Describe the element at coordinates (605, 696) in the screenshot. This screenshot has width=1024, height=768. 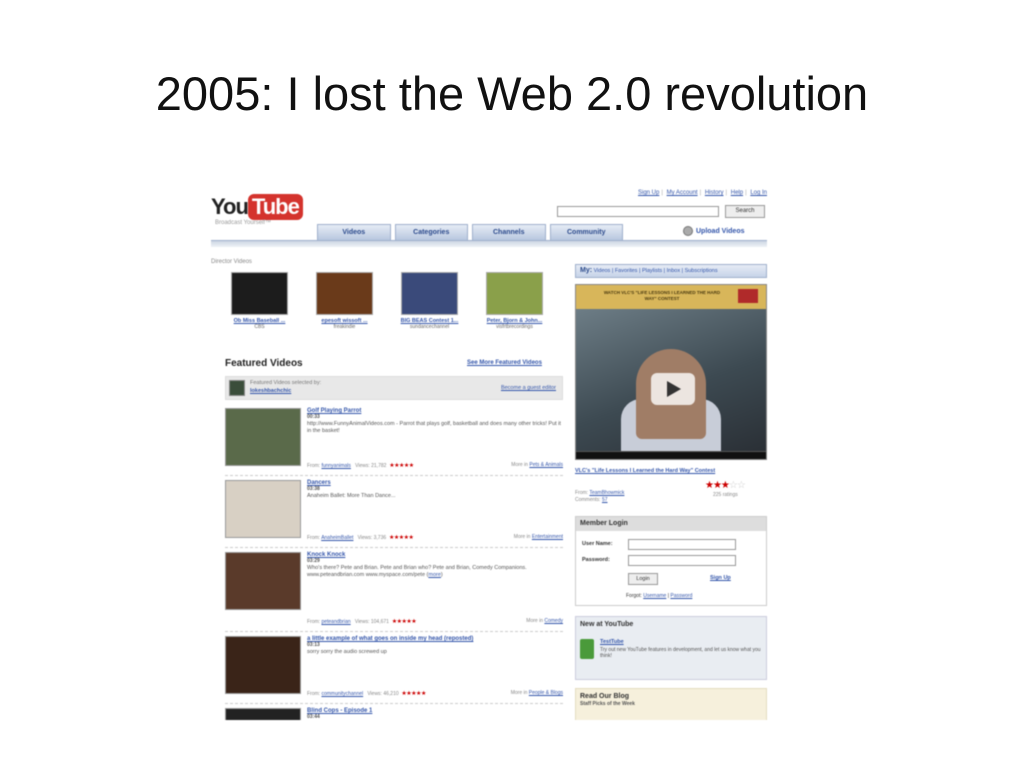
I see `blog-heading: Read Our Blog` at that location.